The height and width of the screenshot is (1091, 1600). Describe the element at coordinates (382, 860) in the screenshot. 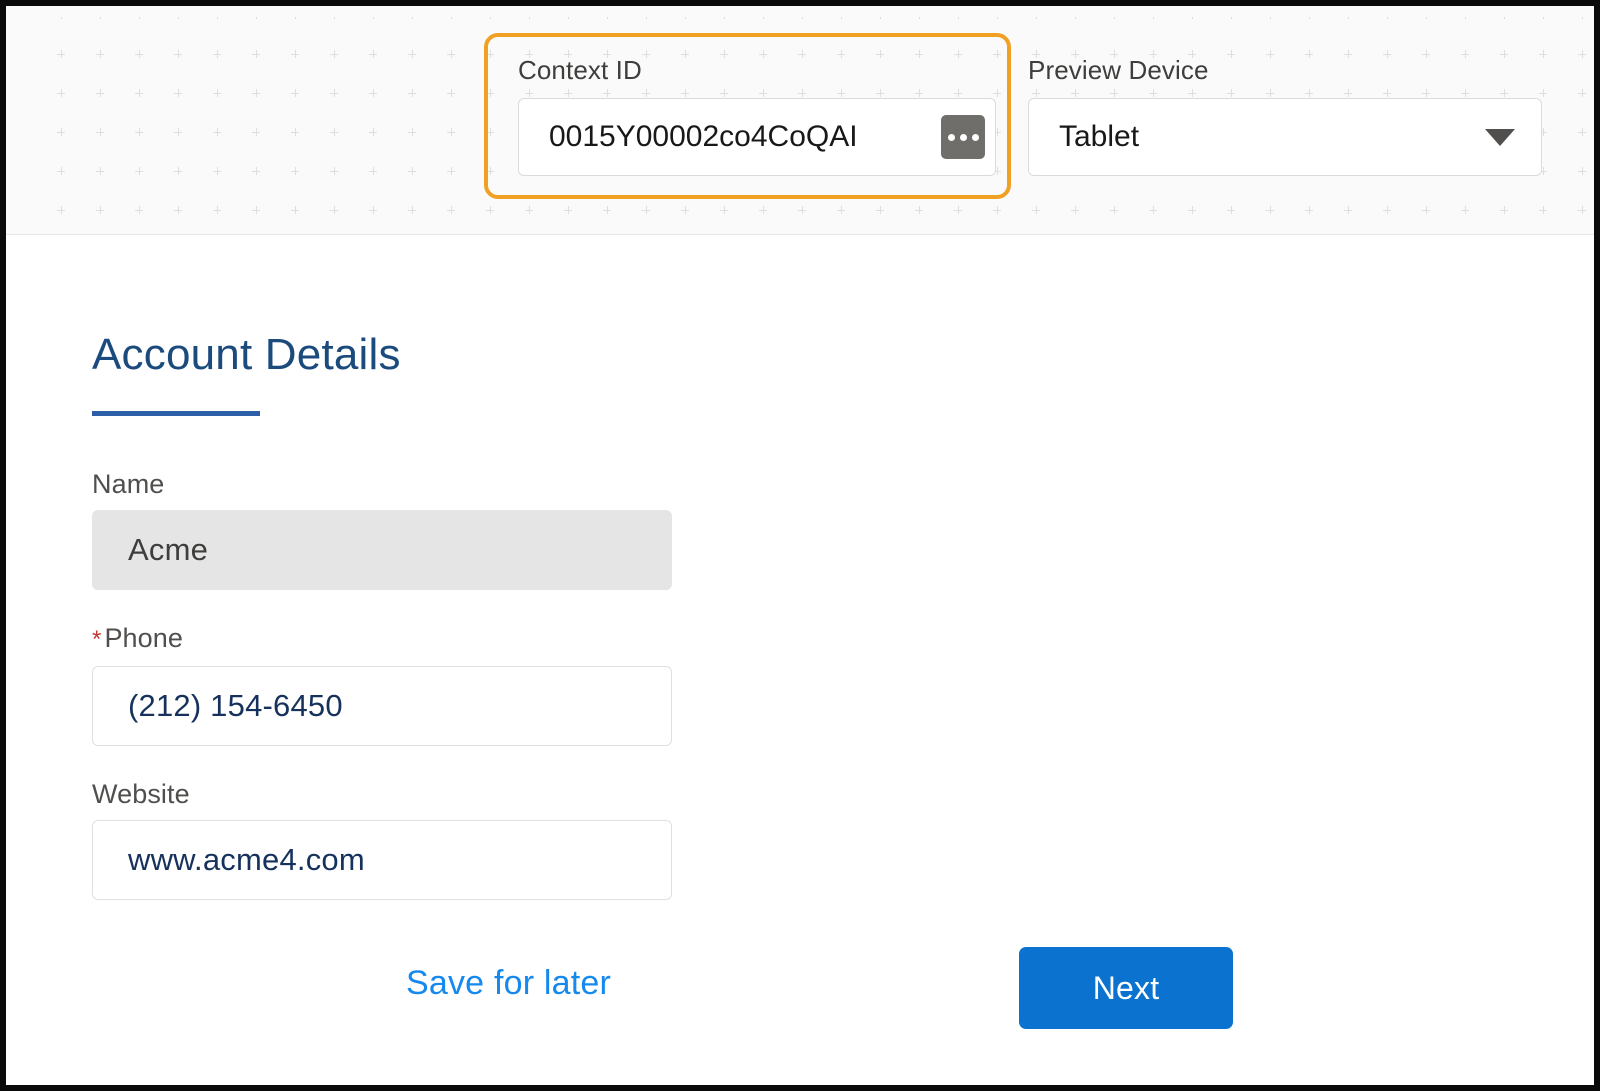

I see `website-input: www.acme4.com` at that location.